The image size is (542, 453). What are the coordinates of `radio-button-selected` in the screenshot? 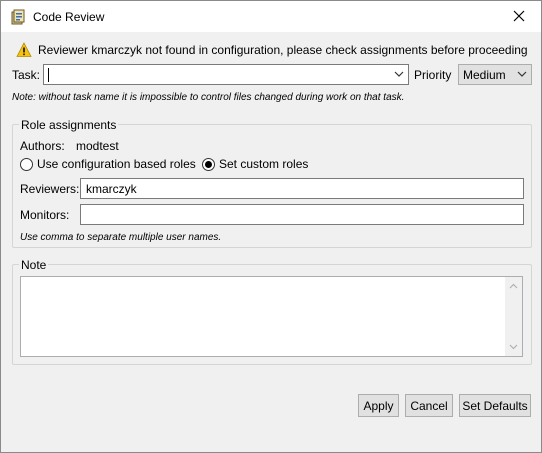 It's located at (208, 164).